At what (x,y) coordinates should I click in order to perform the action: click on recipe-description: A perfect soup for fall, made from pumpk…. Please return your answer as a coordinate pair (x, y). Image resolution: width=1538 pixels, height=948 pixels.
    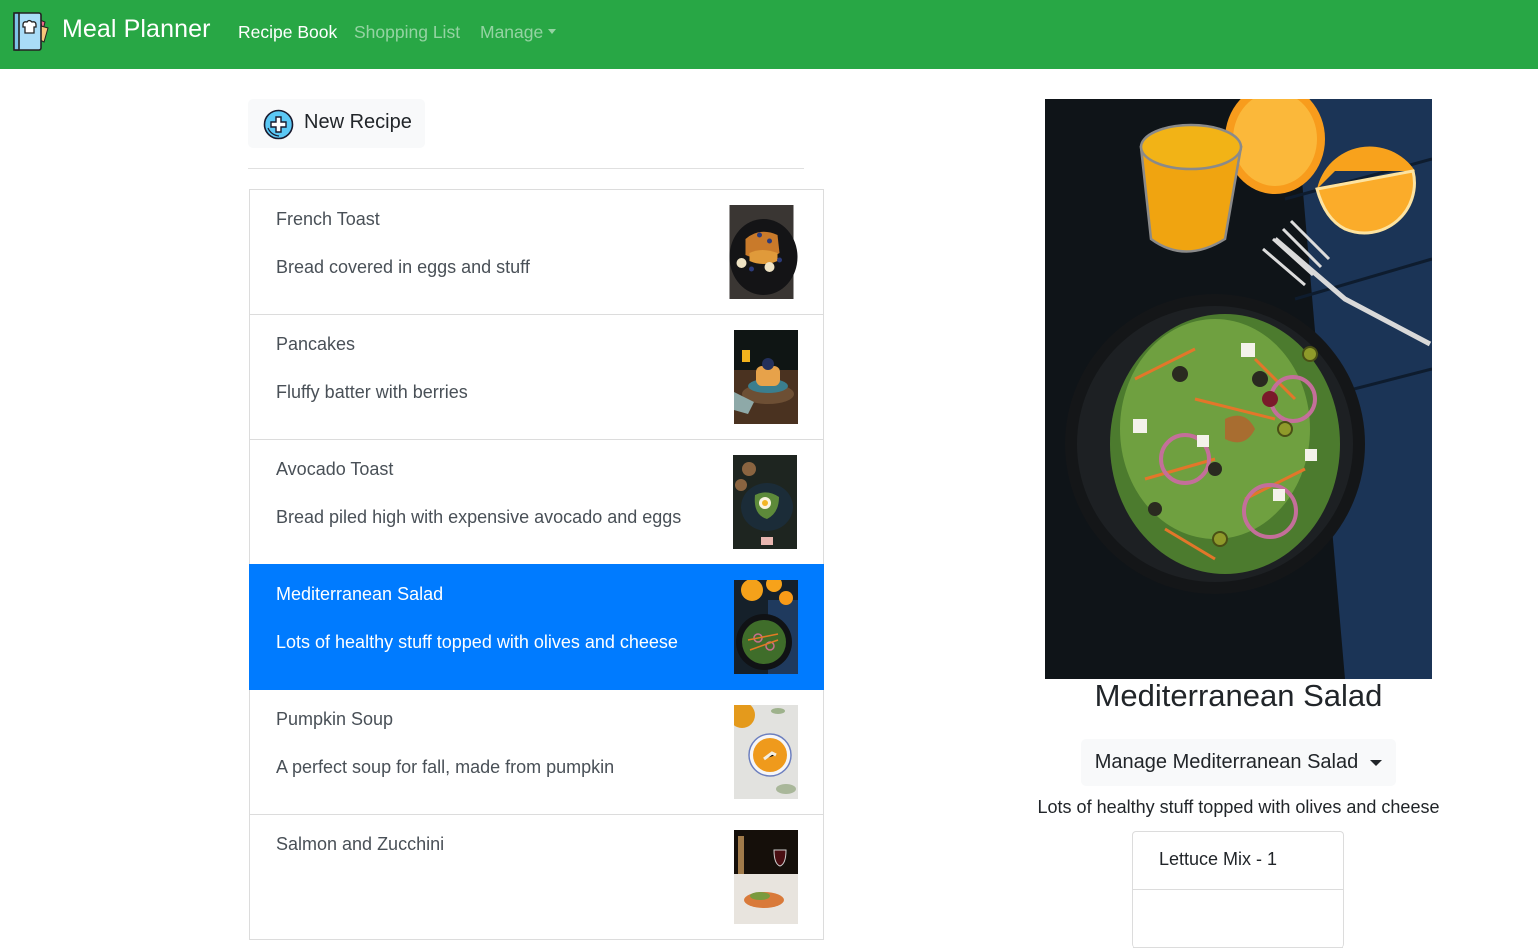
    Looking at the image, I should click on (445, 767).